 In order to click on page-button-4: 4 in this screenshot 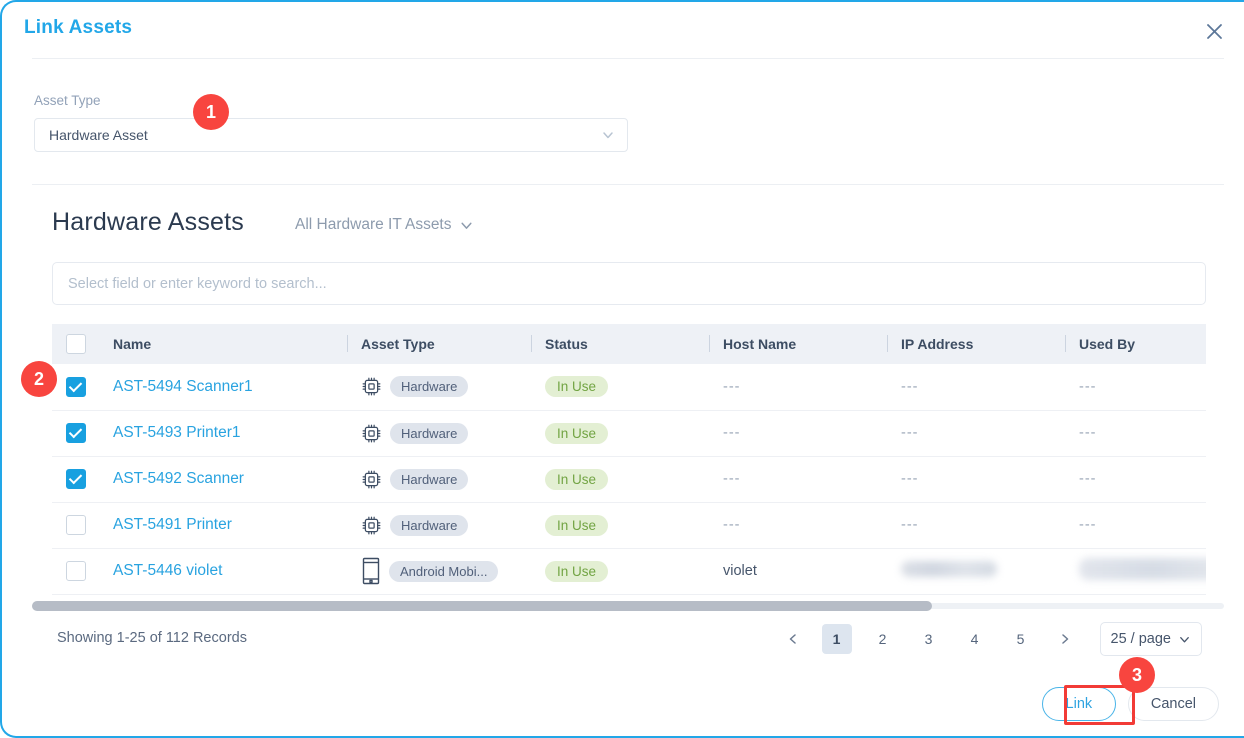, I will do `click(975, 639)`.